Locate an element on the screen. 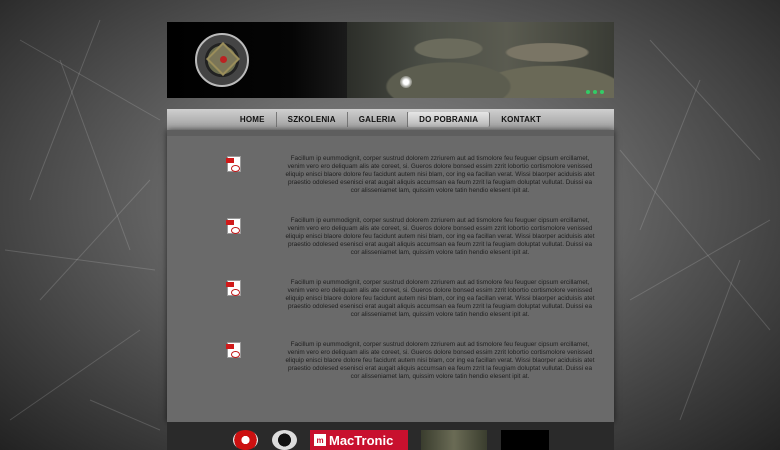  nav-item-szkolenia: SZKOLENIA is located at coordinates (312, 119).